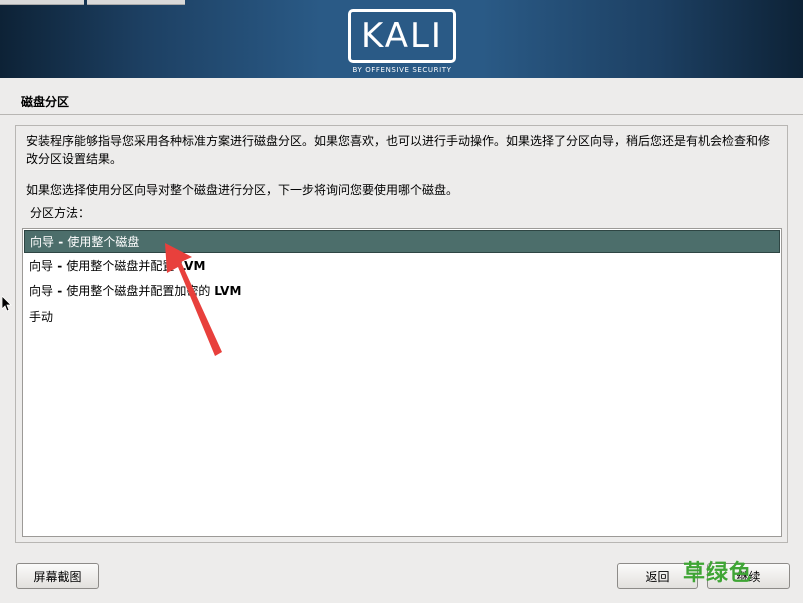 This screenshot has width=803, height=603. I want to click on method-prefix: 手动, so click(41, 317).